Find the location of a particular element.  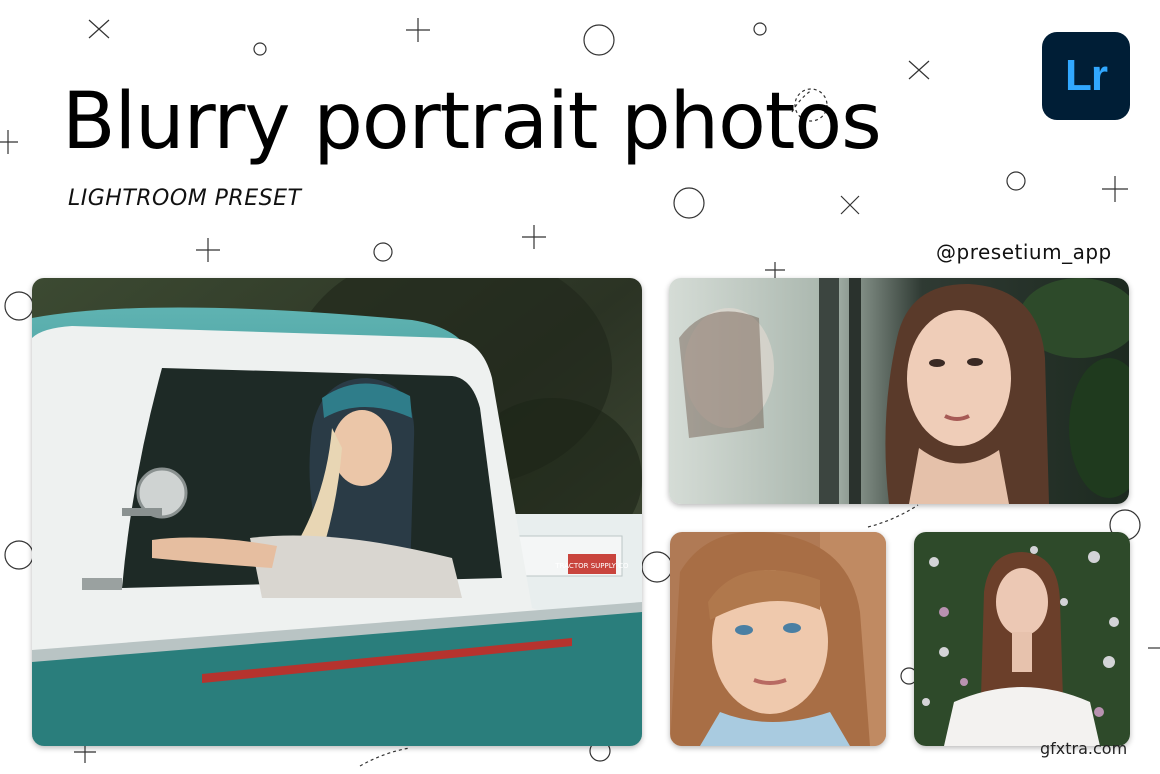

girl-closeup-photo is located at coordinates (778, 639).